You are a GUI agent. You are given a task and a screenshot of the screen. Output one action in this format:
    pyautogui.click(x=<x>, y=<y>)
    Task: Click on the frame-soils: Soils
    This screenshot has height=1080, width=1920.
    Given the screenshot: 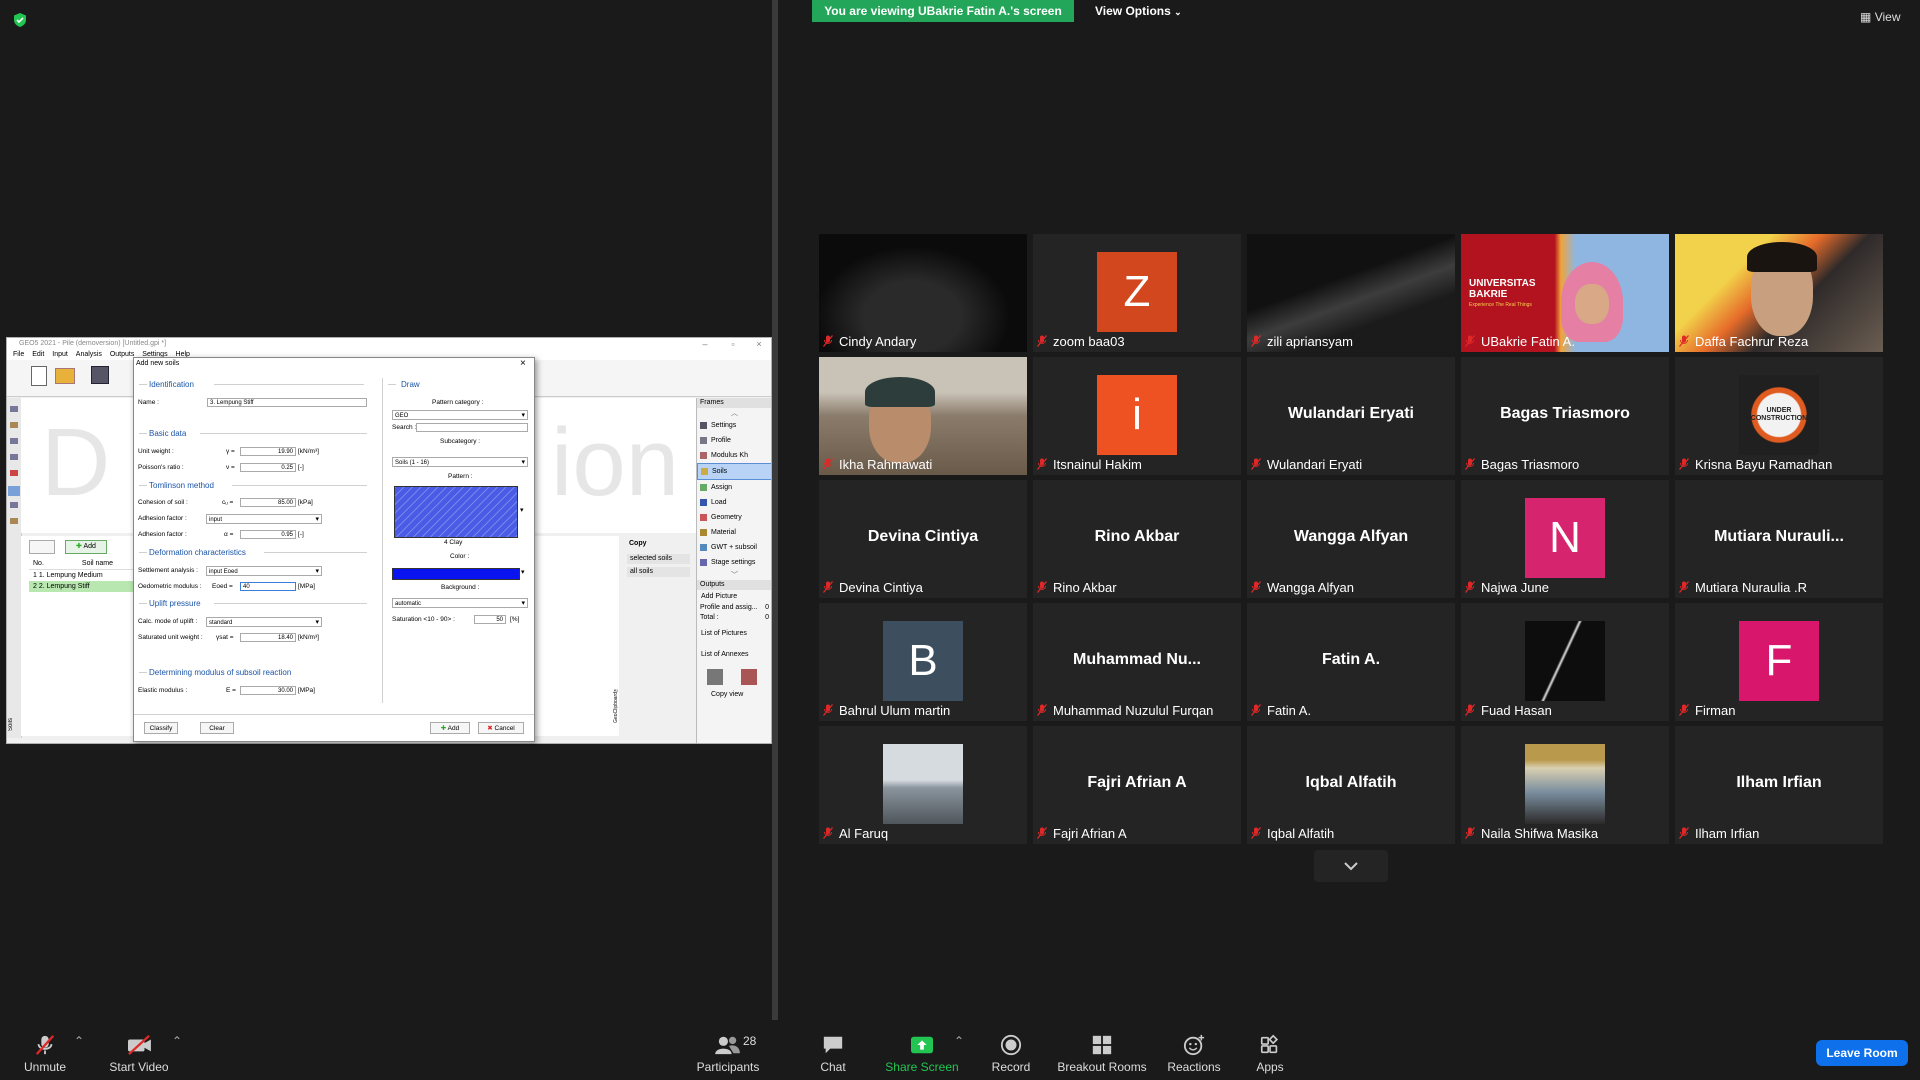 What is the action you would take?
    pyautogui.click(x=734, y=471)
    